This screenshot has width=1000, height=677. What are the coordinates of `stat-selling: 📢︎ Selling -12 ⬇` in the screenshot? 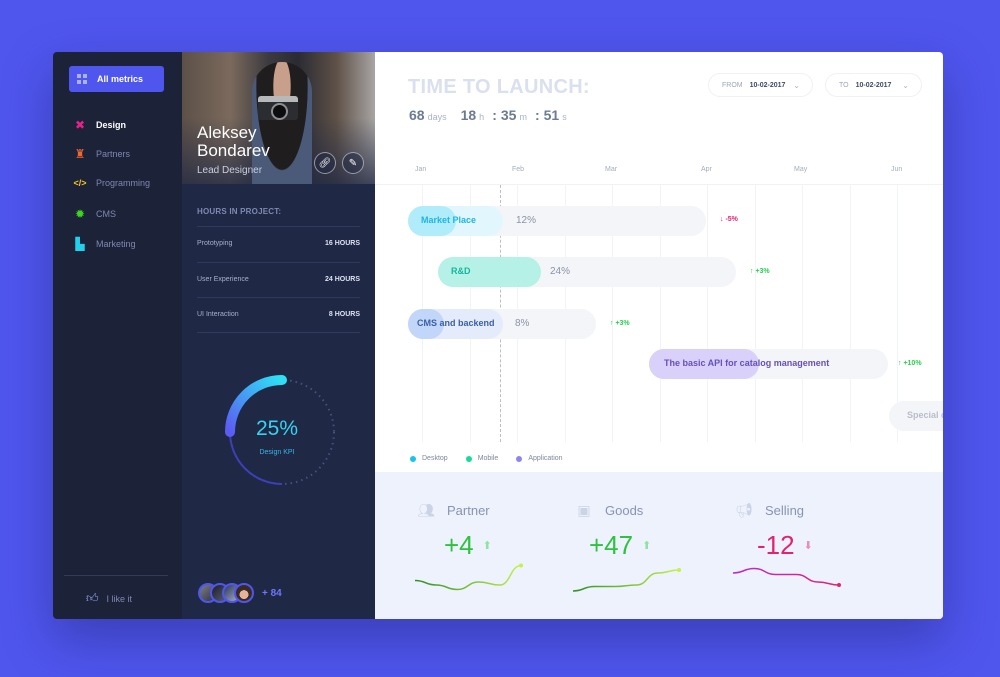 It's located at (773, 545).